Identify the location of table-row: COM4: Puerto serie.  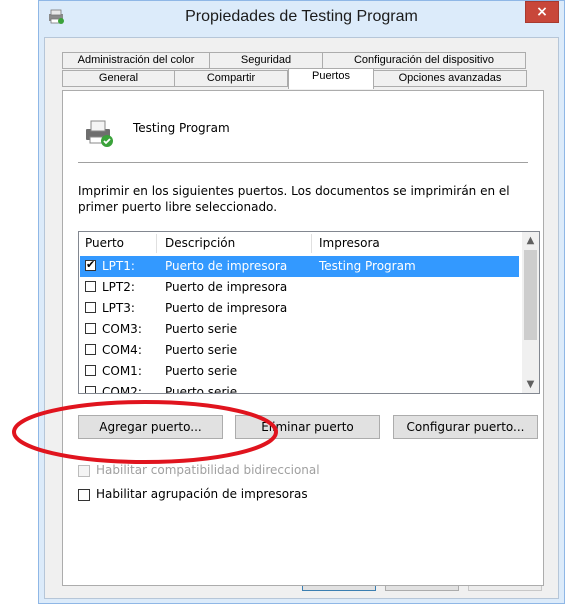
(299, 350).